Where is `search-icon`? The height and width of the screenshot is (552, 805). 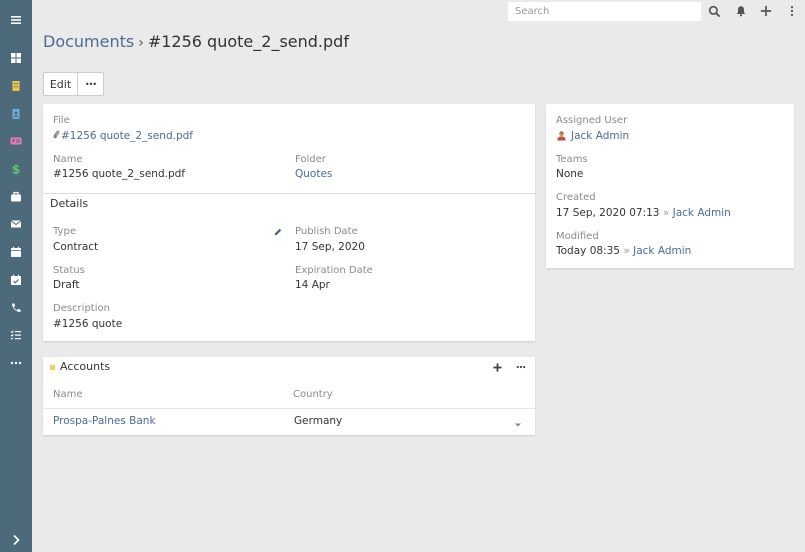
search-icon is located at coordinates (714, 11).